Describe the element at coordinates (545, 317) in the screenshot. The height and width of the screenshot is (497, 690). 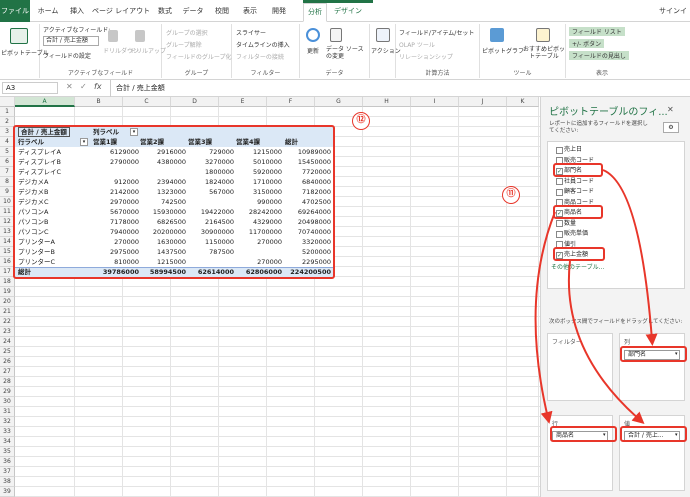
I see `arrow-product-to-rows` at that location.